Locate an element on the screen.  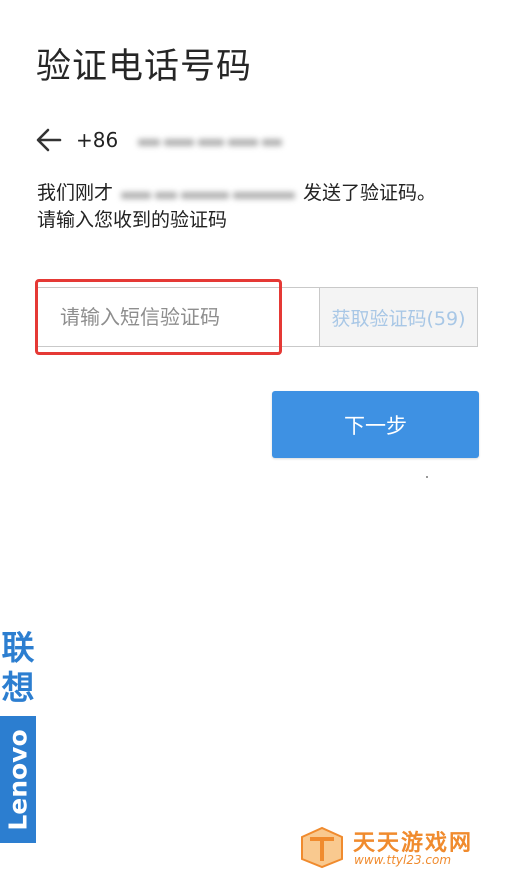
site-watermark: 天天游戏网 www.ttyl23.com is located at coordinates (398, 847).